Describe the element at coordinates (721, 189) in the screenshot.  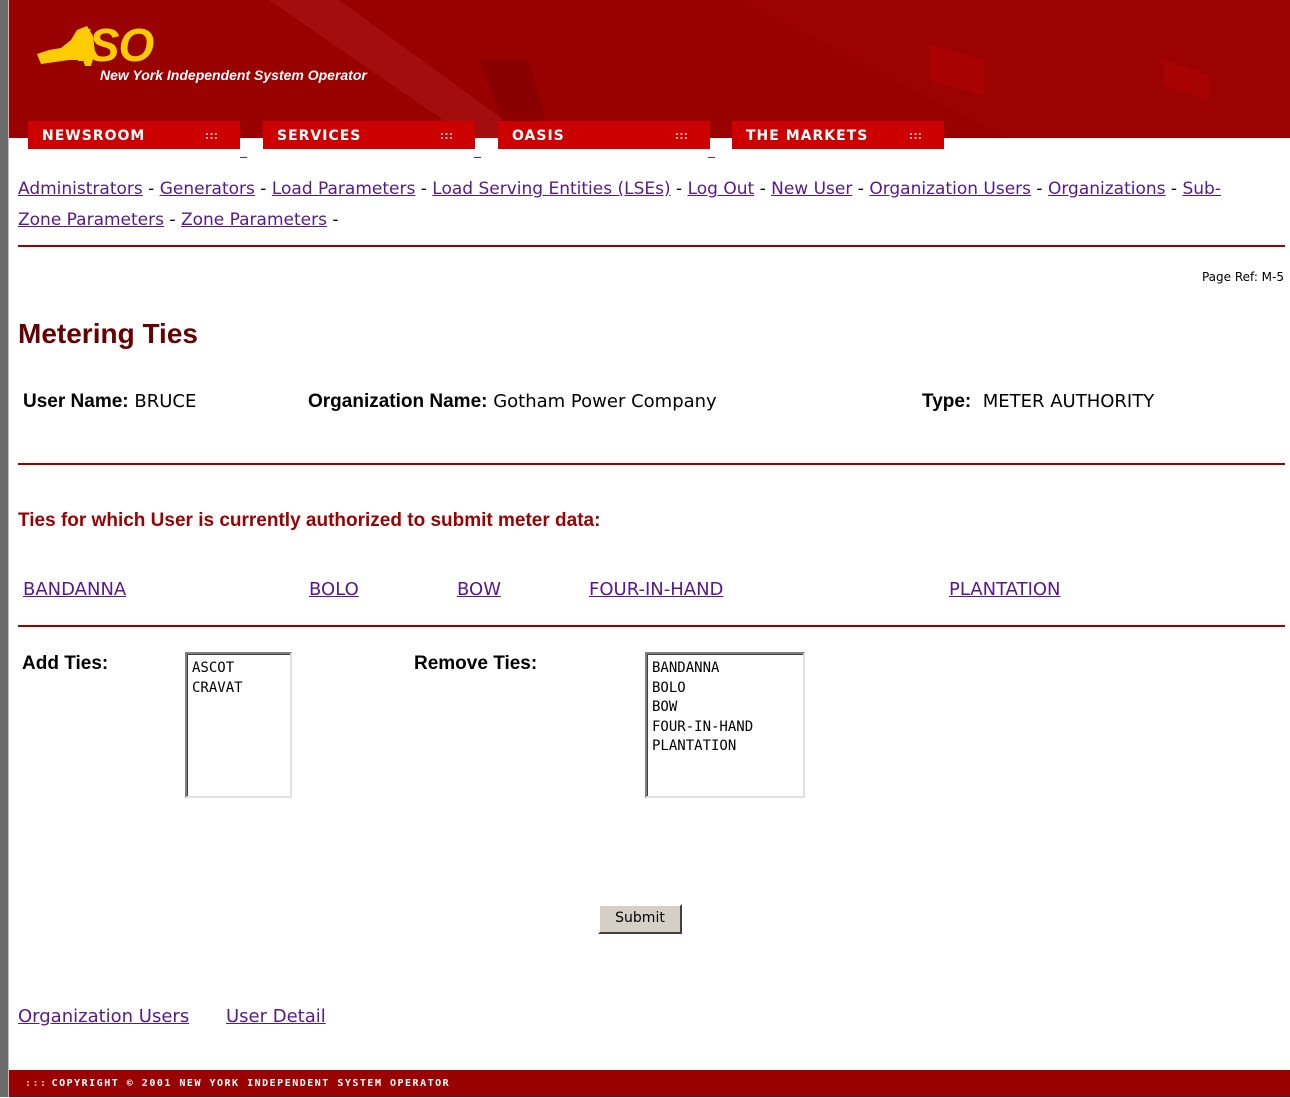
I see `link-log-out: Log Out` at that location.